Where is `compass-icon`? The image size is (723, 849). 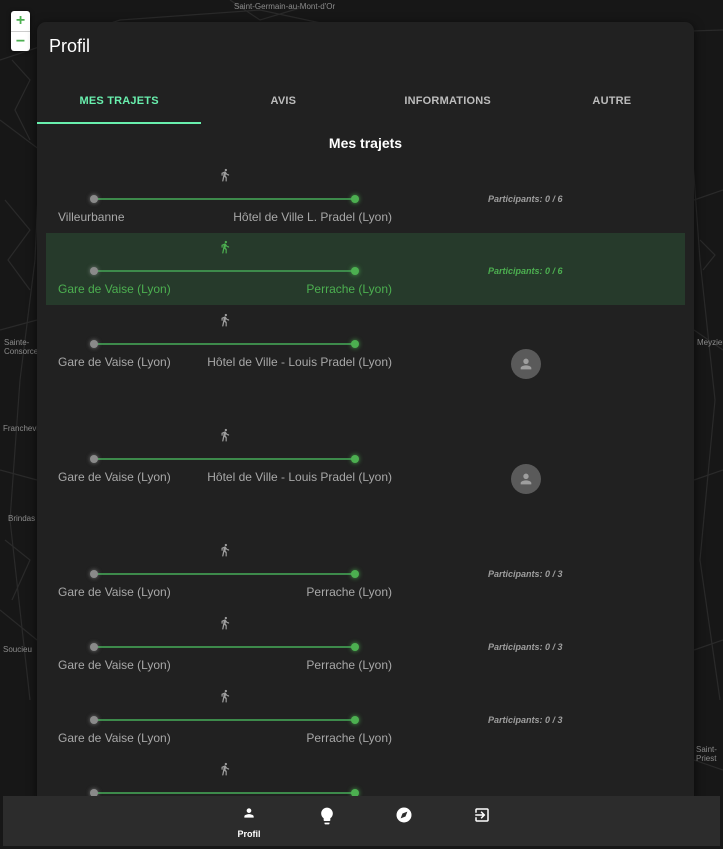 compass-icon is located at coordinates (404, 812).